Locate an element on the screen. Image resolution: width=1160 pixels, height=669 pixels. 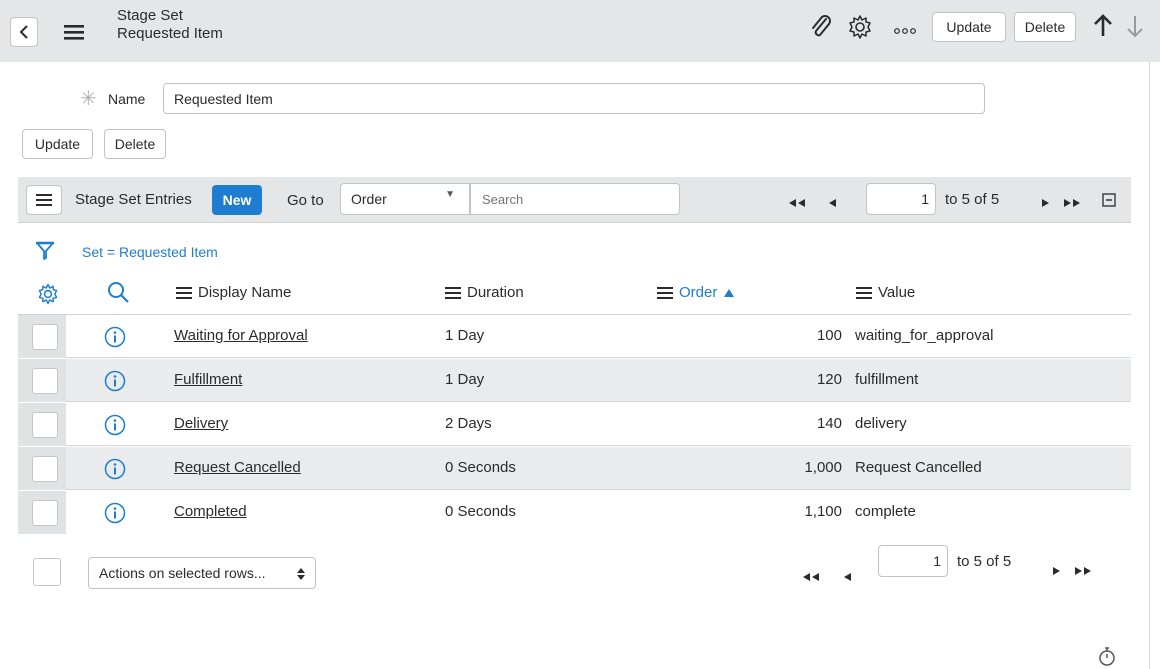
vertical-scrollbar is located at coordinates (1149, 365).